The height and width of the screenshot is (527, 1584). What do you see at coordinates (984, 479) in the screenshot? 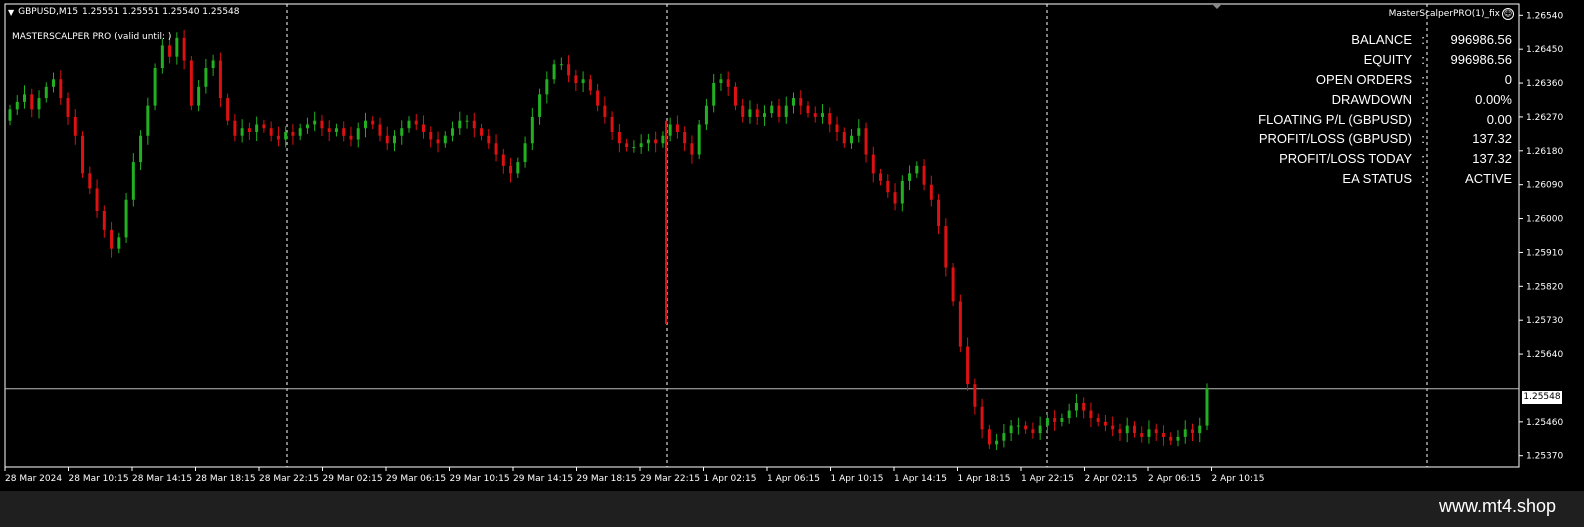
I see `x-tick-label: 1 Apr 18:15` at bounding box center [984, 479].